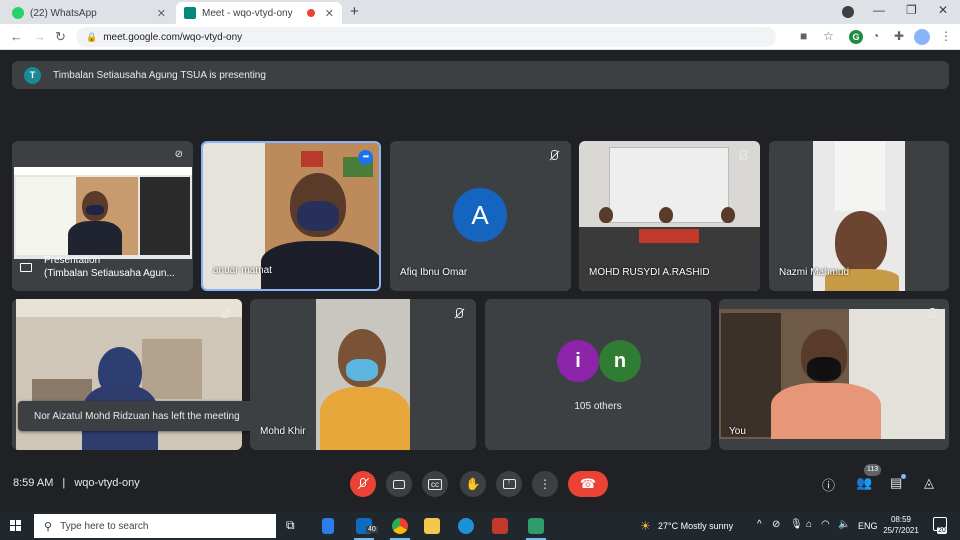  I want to click on weather-sun-icon: ☀, so click(645, 526).